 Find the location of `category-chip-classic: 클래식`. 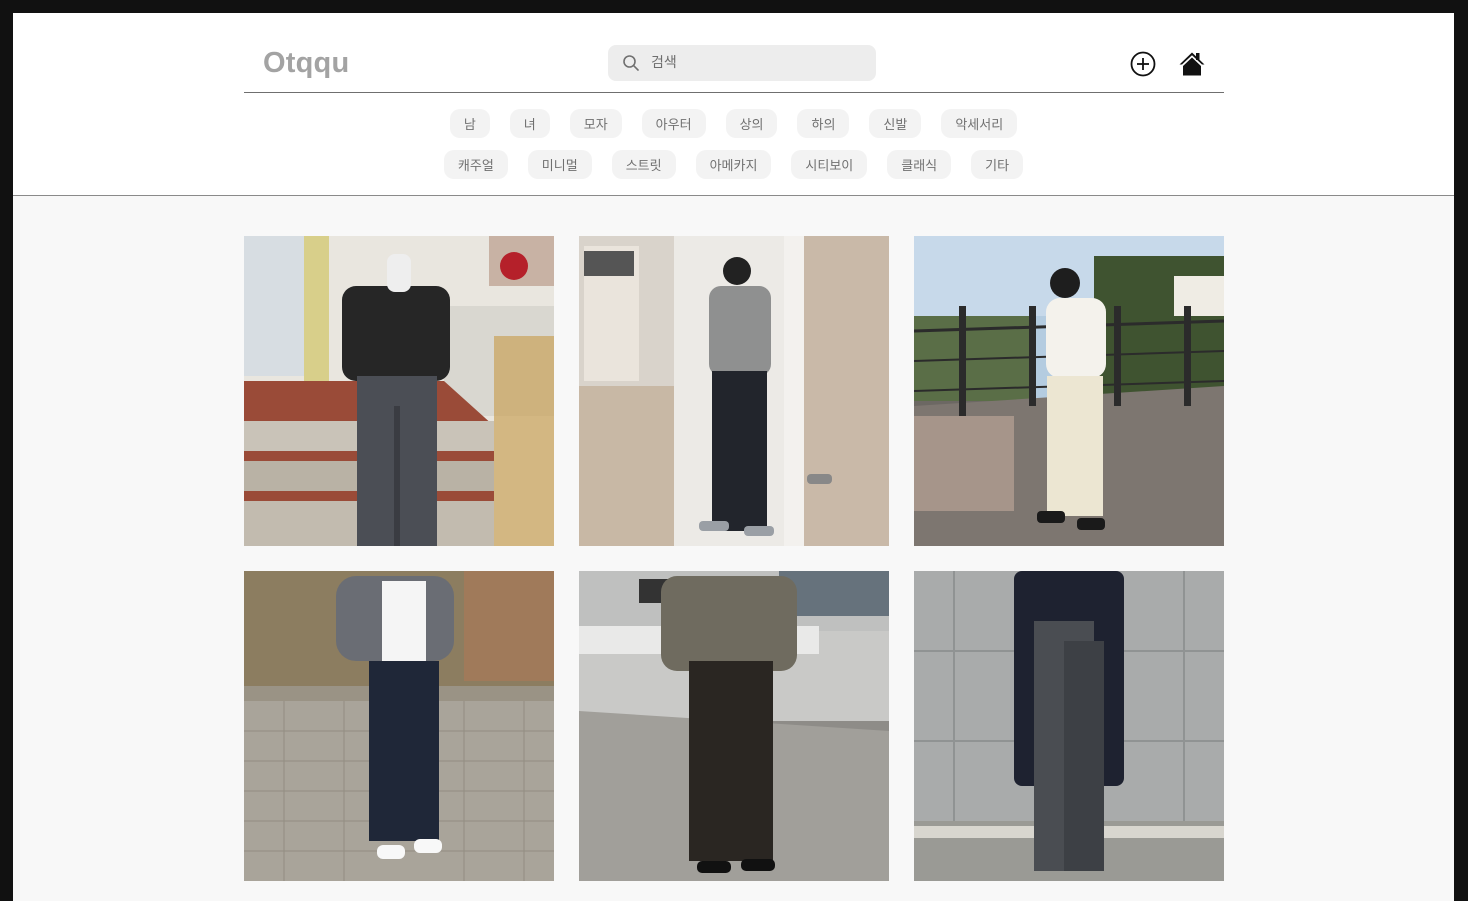

category-chip-classic: 클래식 is located at coordinates (919, 164).